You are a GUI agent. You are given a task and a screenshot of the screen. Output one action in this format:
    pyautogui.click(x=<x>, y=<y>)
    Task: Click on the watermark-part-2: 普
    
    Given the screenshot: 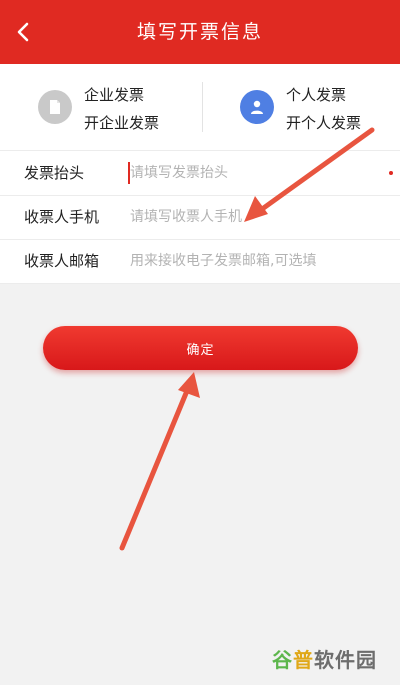 What is the action you would take?
    pyautogui.click(x=303, y=660)
    